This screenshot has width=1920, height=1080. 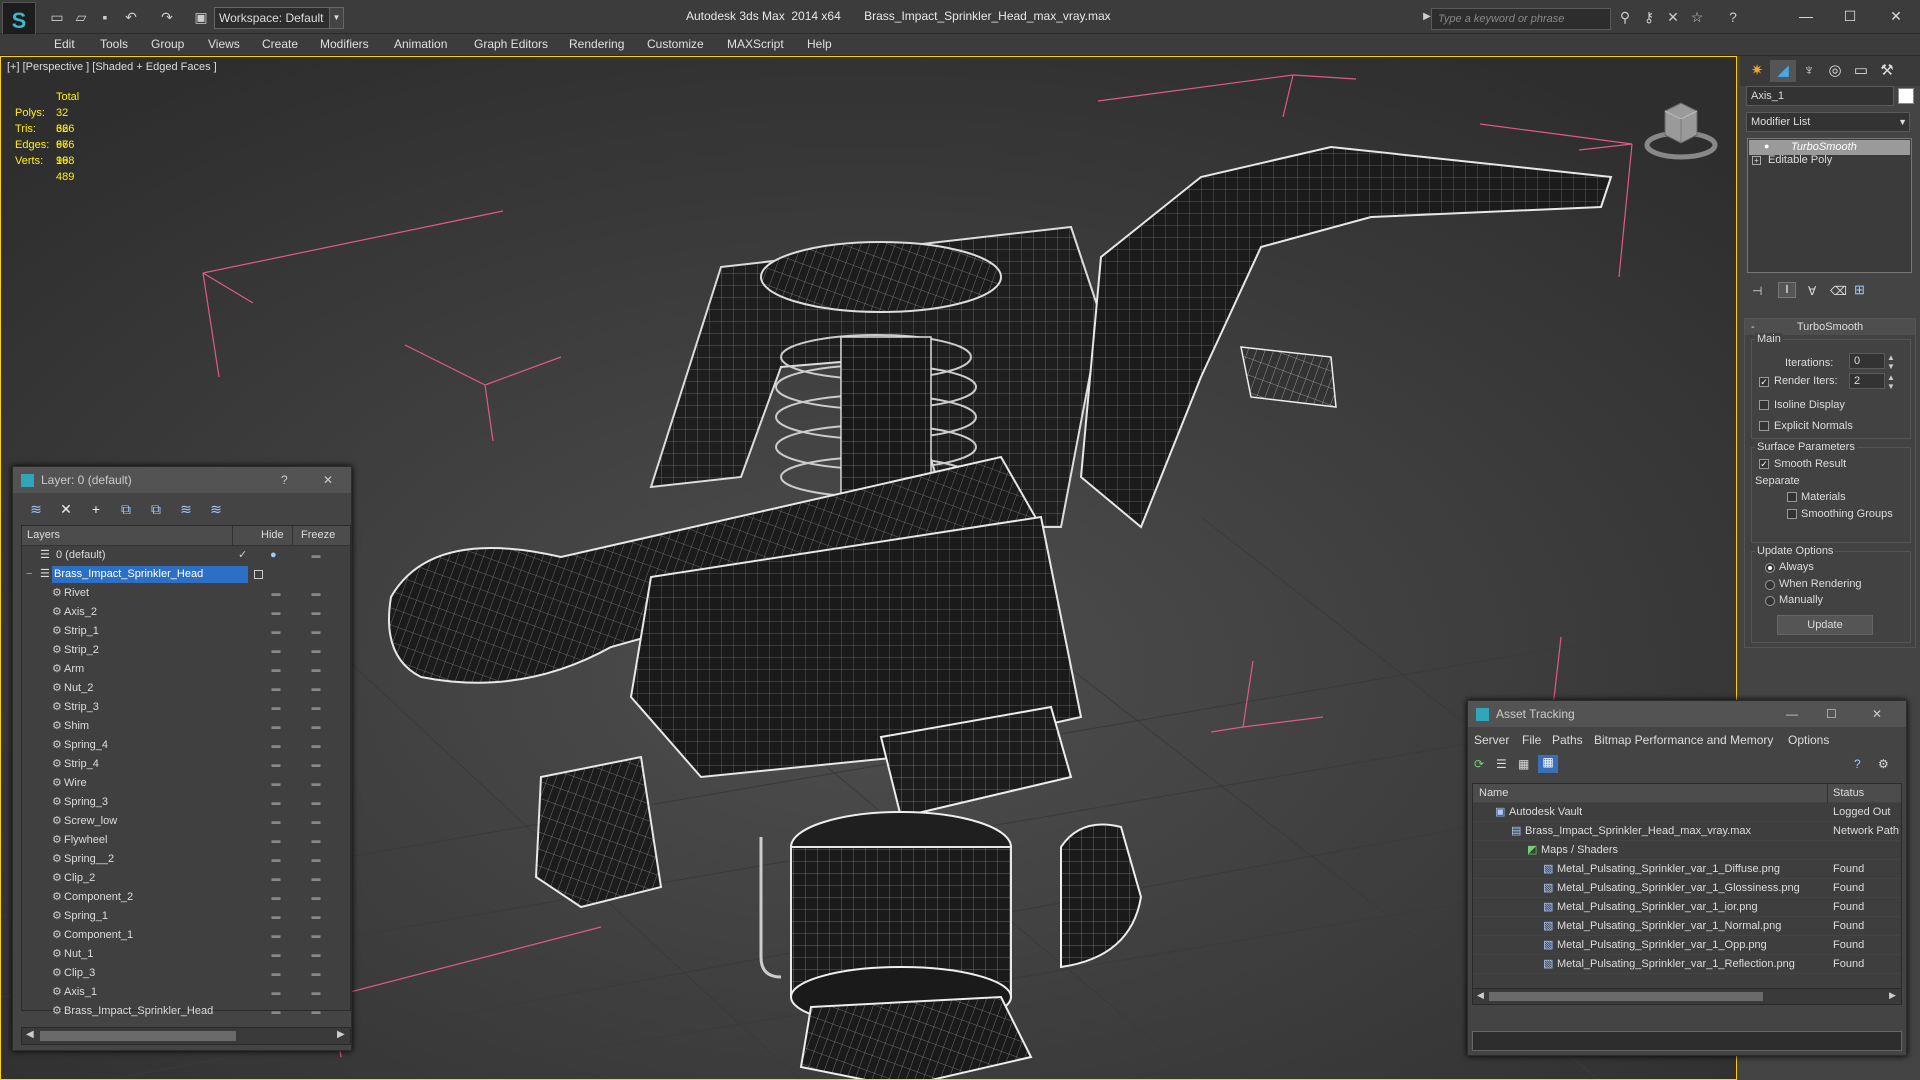 What do you see at coordinates (280, 44) in the screenshot?
I see `menu-create: Create` at bounding box center [280, 44].